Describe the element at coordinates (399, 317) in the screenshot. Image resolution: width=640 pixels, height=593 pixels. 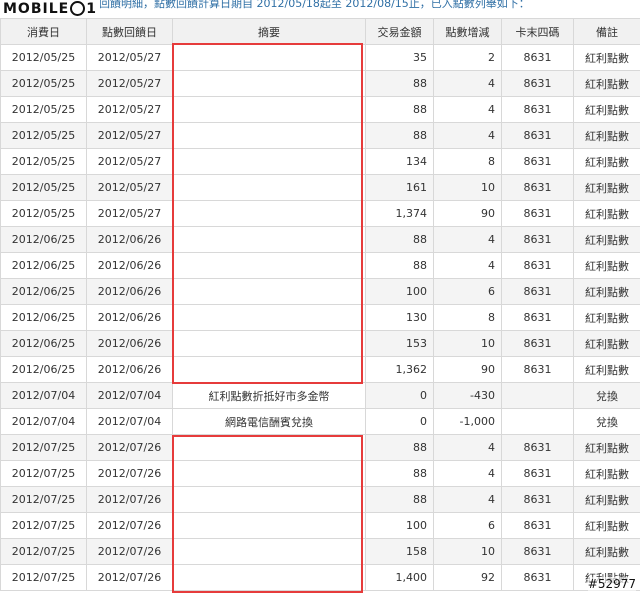
I see `cell-amount: 130` at that location.